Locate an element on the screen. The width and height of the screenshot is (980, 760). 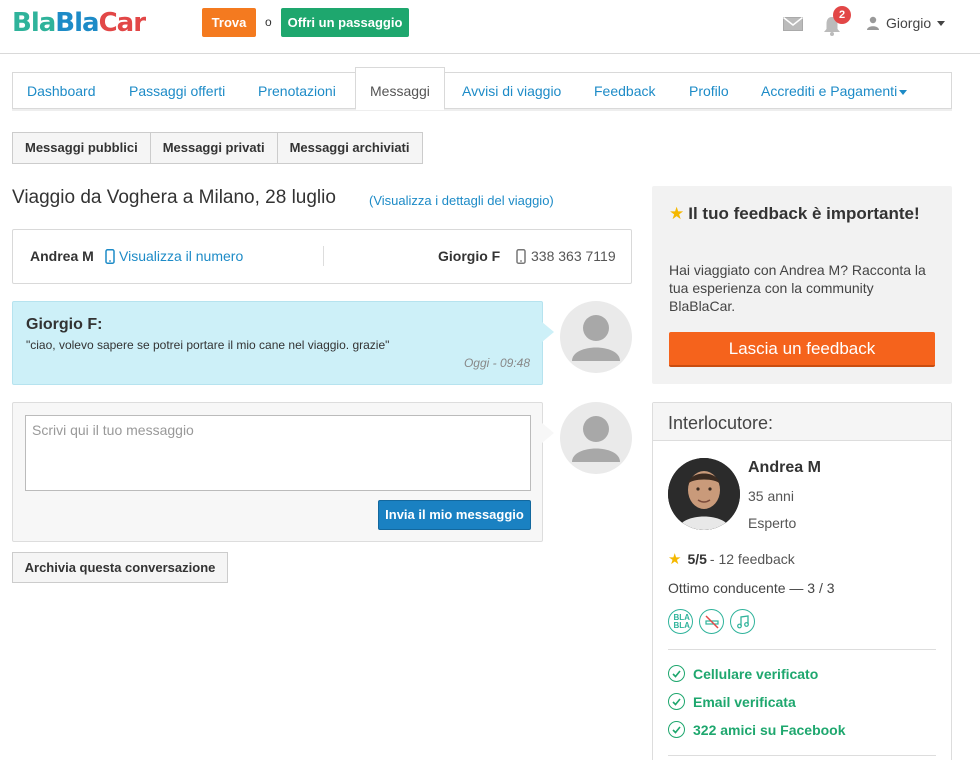
mail-icon is located at coordinates (793, 24).